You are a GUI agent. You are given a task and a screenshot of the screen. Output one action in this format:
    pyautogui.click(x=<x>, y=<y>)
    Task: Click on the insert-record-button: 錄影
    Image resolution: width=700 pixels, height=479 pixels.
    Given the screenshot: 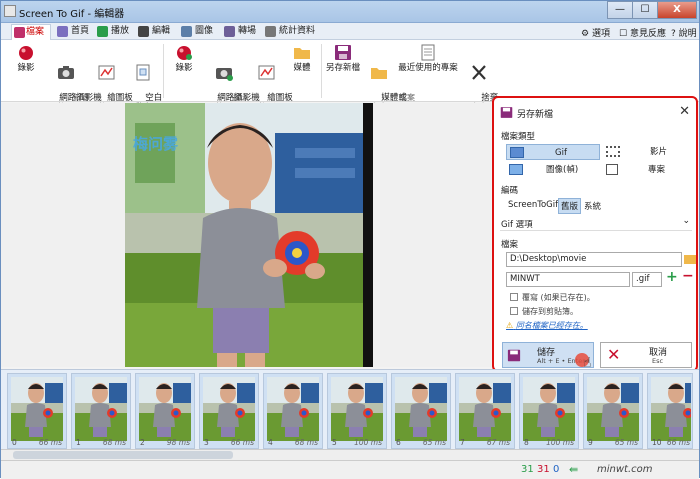 What is the action you would take?
    pyautogui.click(x=184, y=58)
    